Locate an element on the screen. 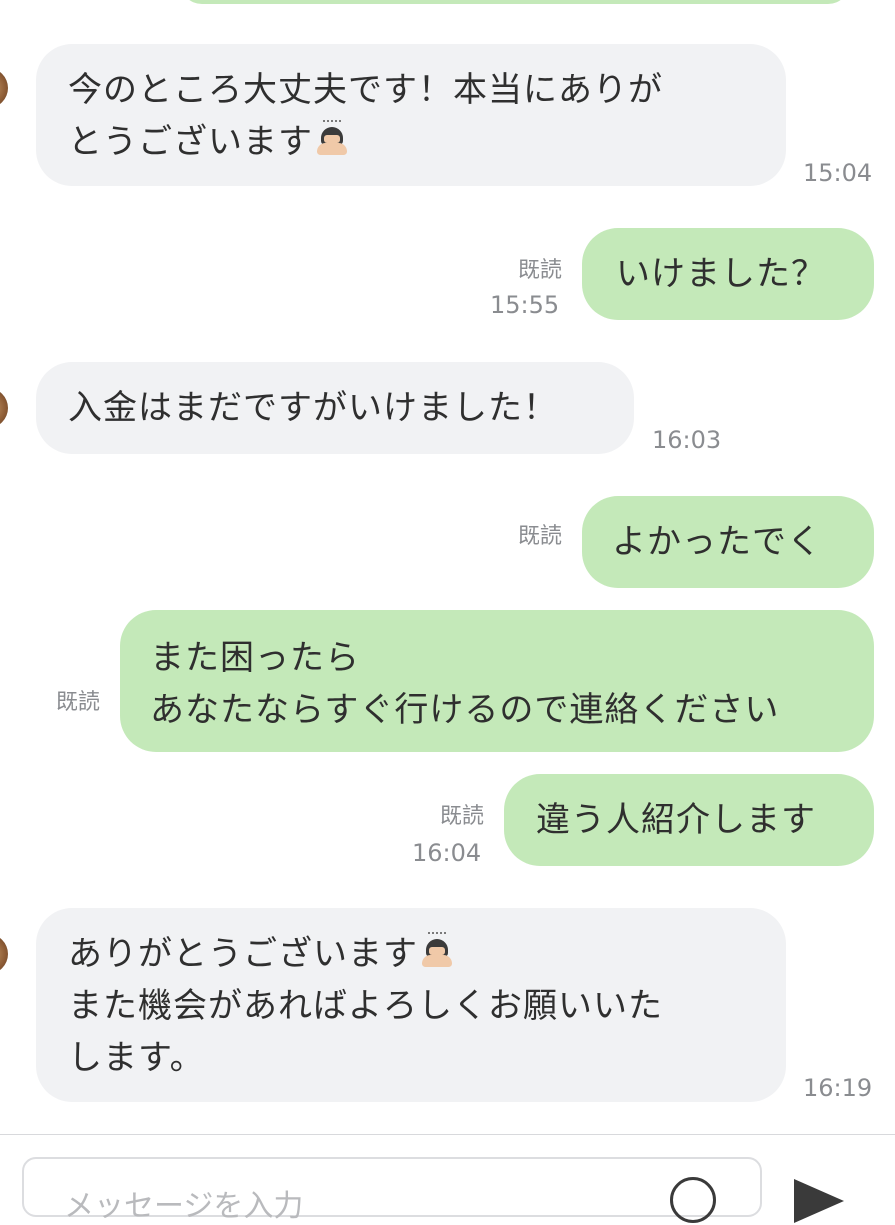 The image size is (895, 1225). message-bubble-outgoing: いけました？ is located at coordinates (728, 274).